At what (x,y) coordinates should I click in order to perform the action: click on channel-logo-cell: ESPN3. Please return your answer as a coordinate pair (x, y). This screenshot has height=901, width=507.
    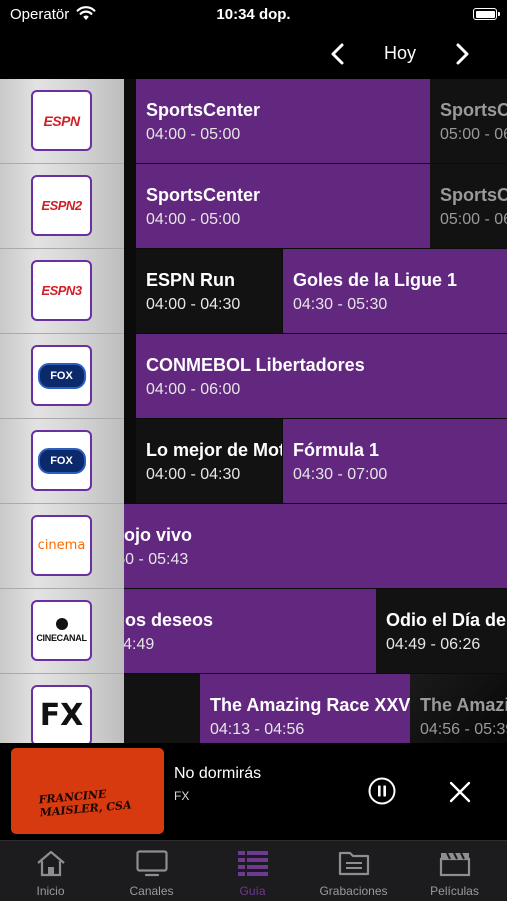
    Looking at the image, I should click on (62, 291).